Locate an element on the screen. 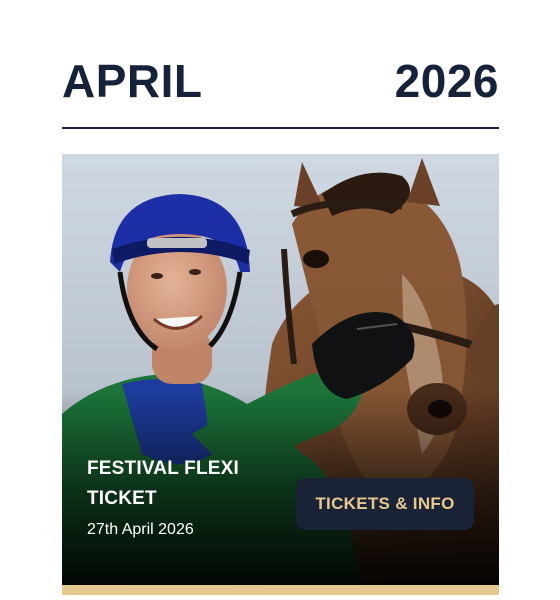 The width and height of the screenshot is (560, 600). header-divider is located at coordinates (280, 128).